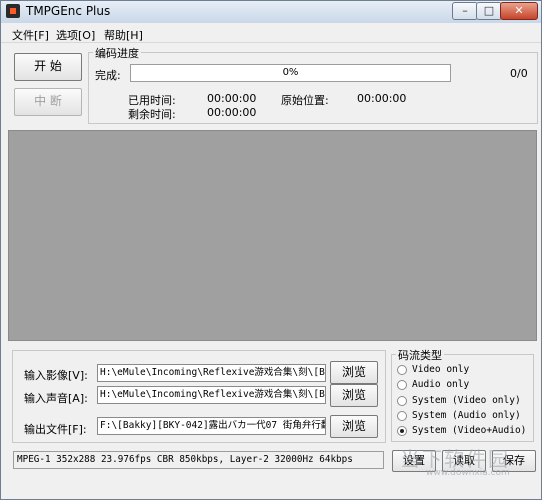 The image size is (542, 500). Describe the element at coordinates (211, 426) in the screenshot. I see `output-file-field: F:\[Bakky][BKY-042]露出バカ一代07 街角弁行翻` at that location.